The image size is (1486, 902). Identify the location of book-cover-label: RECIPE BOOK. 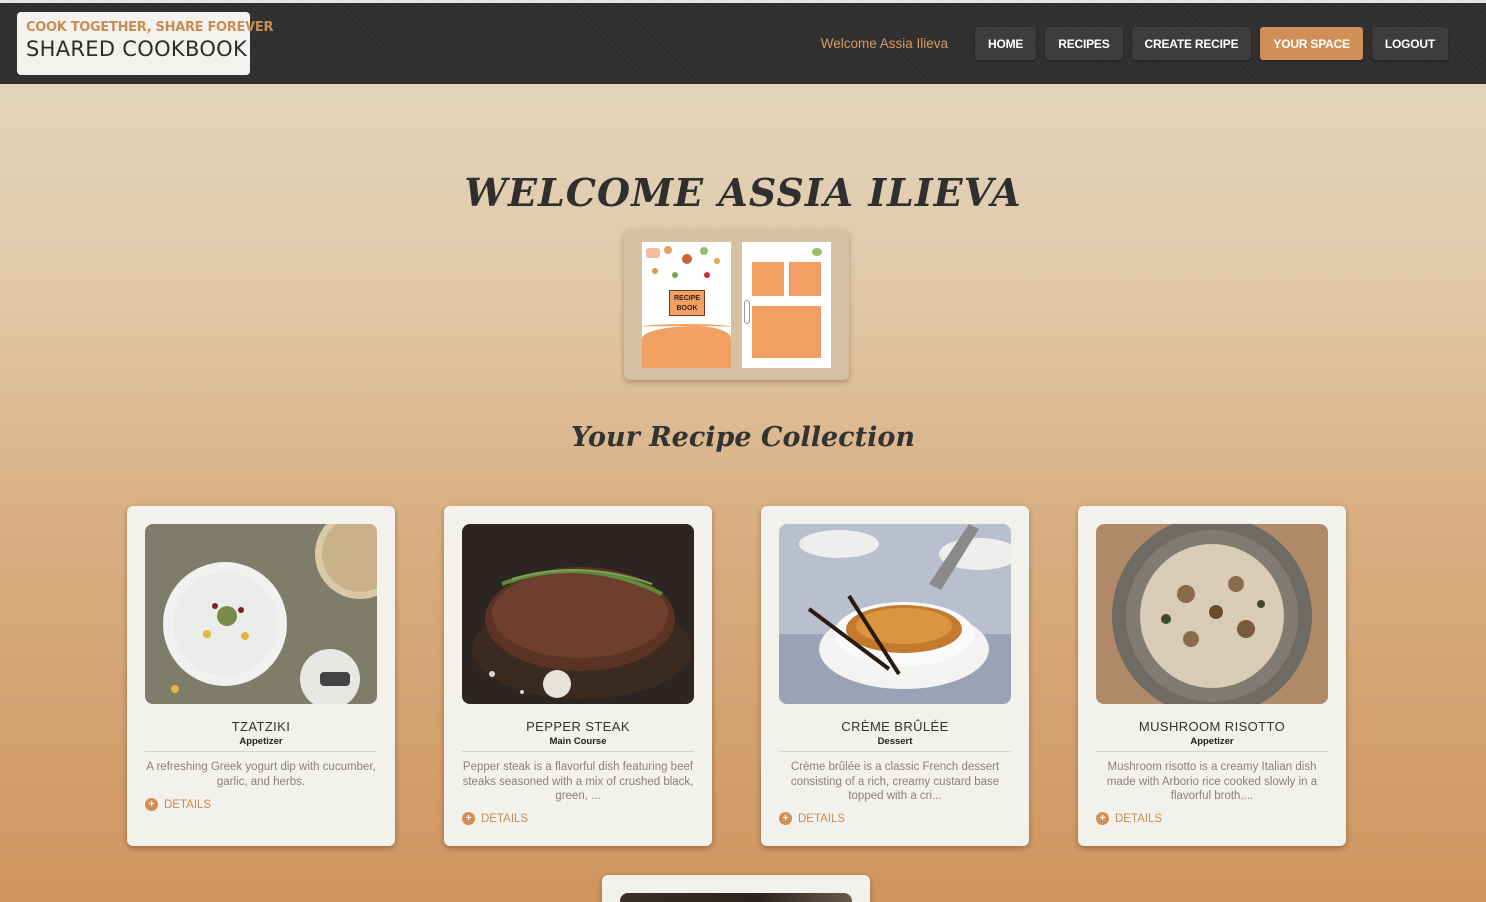
(687, 303).